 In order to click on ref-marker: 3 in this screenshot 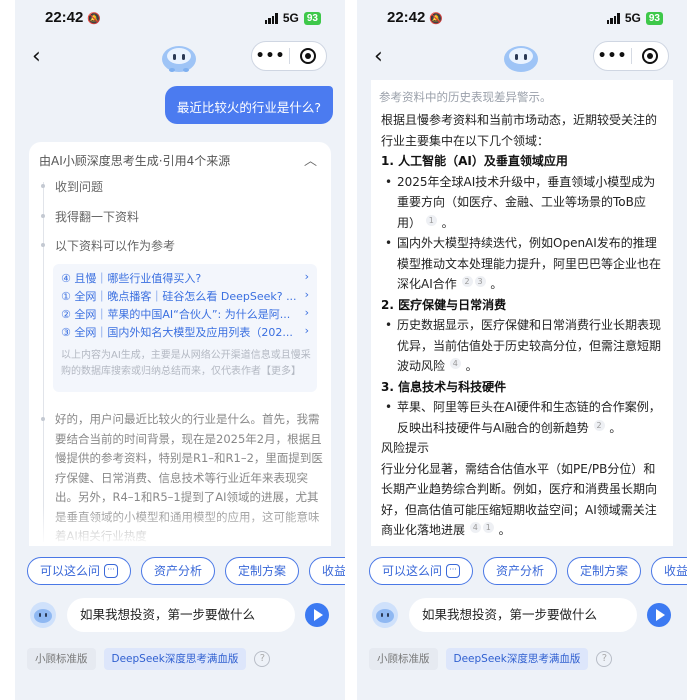, I will do `click(480, 281)`.